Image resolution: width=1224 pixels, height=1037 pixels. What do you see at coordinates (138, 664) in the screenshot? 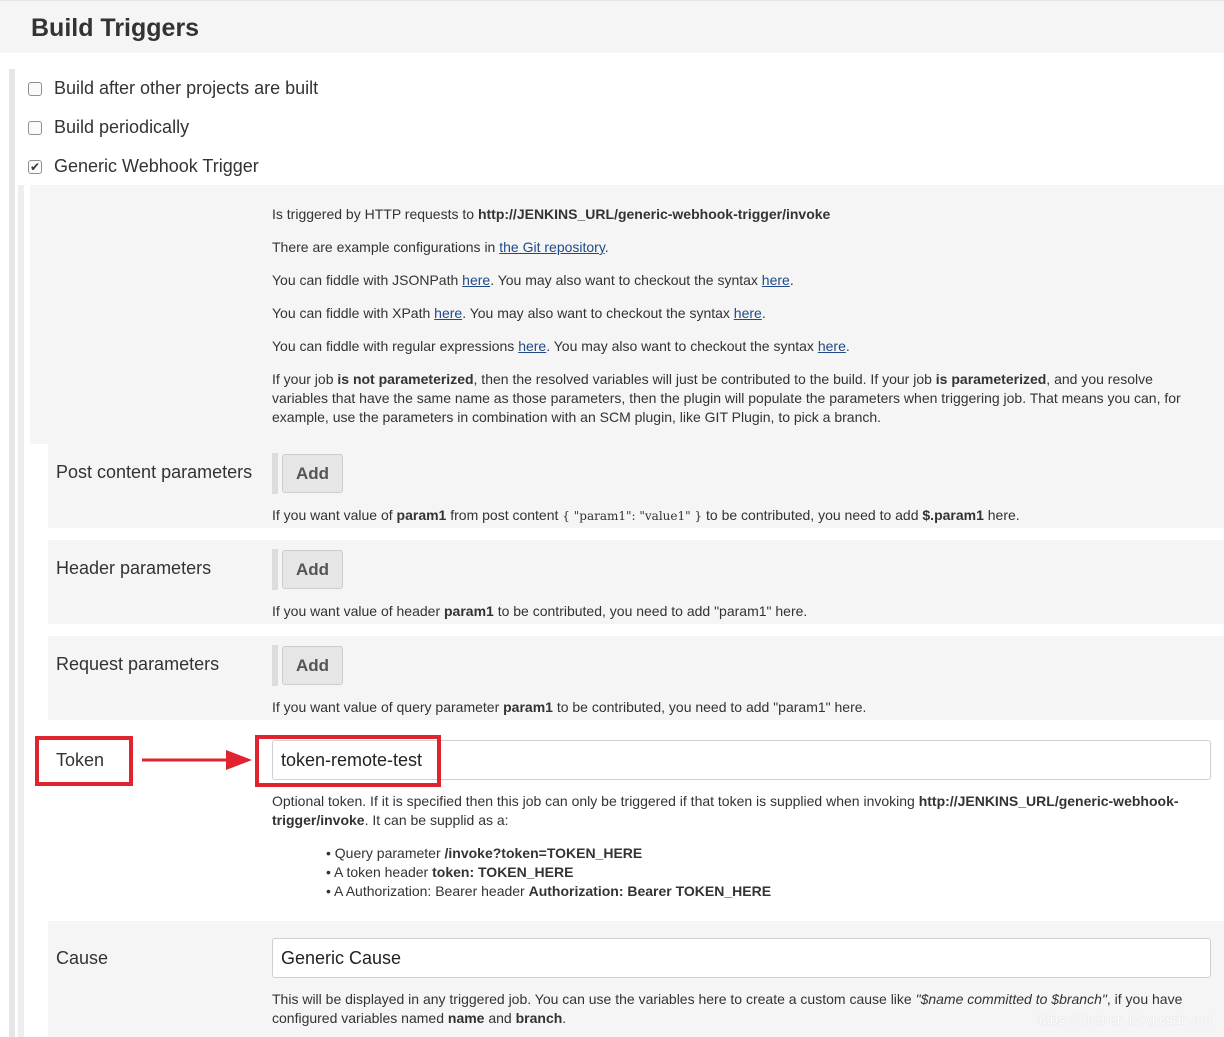
I see `request-parameters-label: Request parameters` at bounding box center [138, 664].